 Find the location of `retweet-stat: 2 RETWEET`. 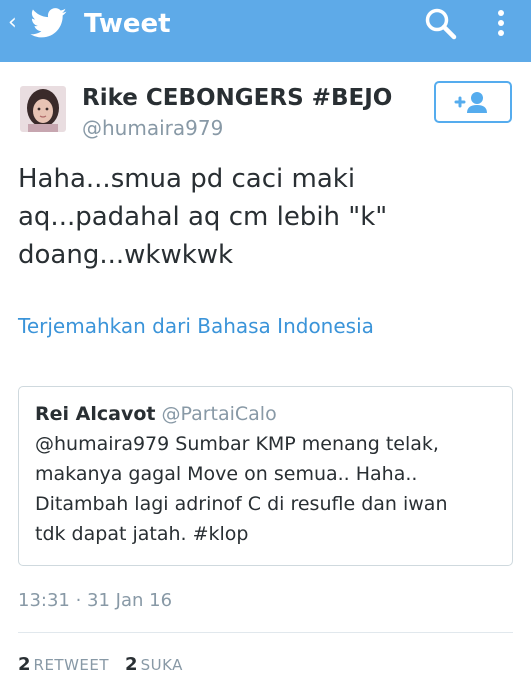

retweet-stat: 2 RETWEET is located at coordinates (64, 664).